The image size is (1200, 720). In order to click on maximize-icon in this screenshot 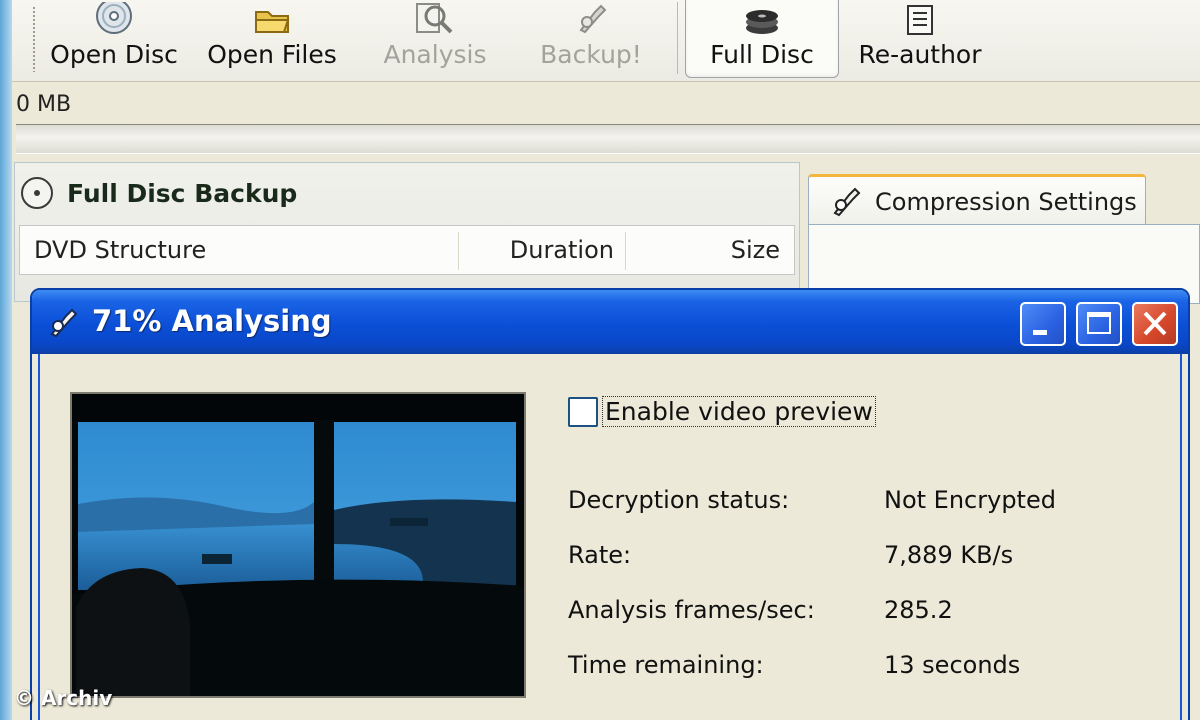, I will do `click(1099, 323)`.